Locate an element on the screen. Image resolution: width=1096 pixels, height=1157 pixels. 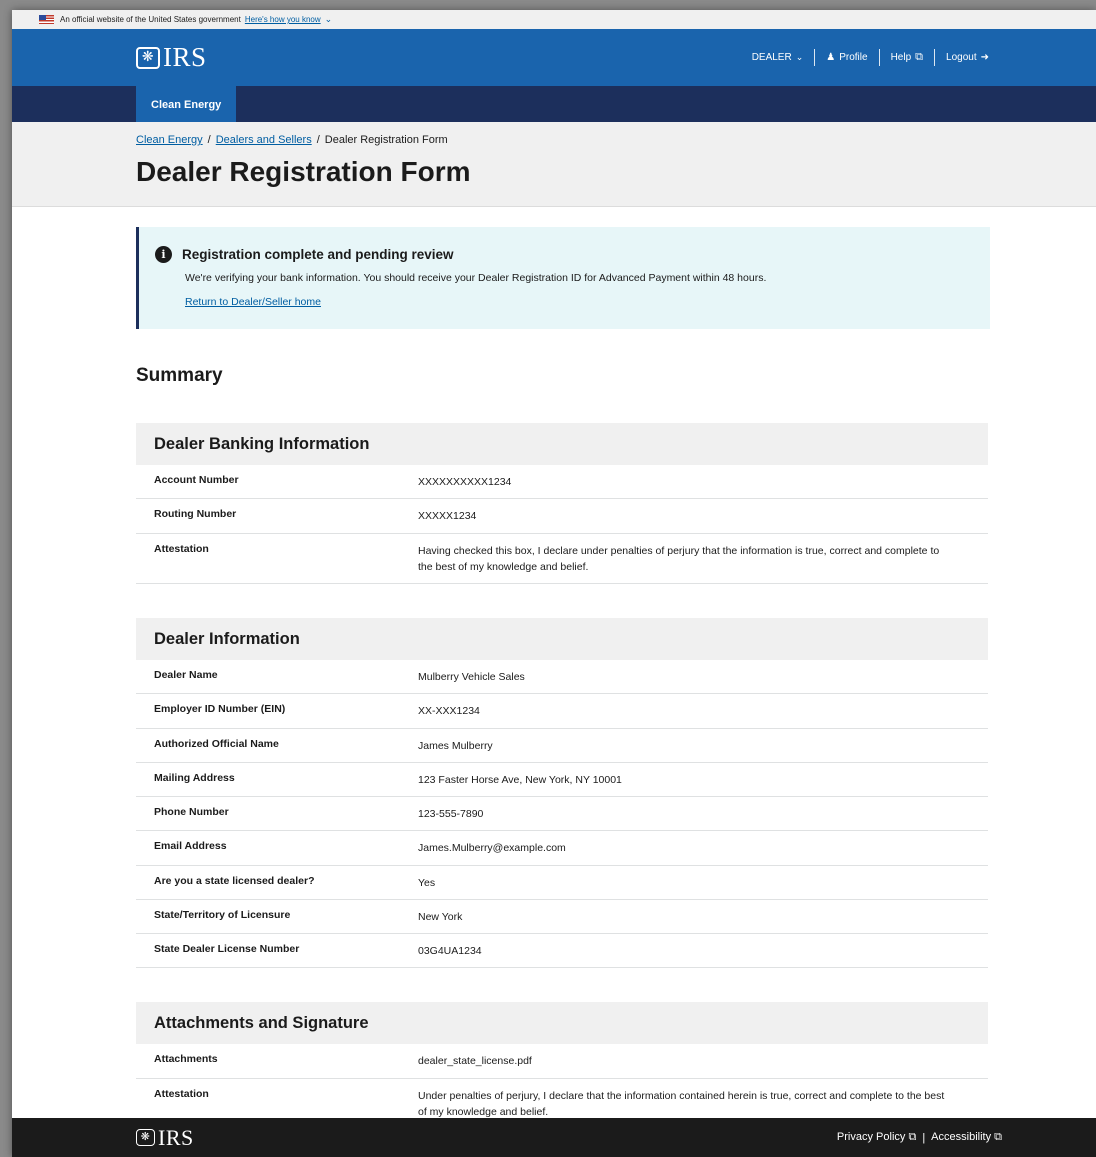
sub-navigation: Clean Energy is located at coordinates (554, 104).